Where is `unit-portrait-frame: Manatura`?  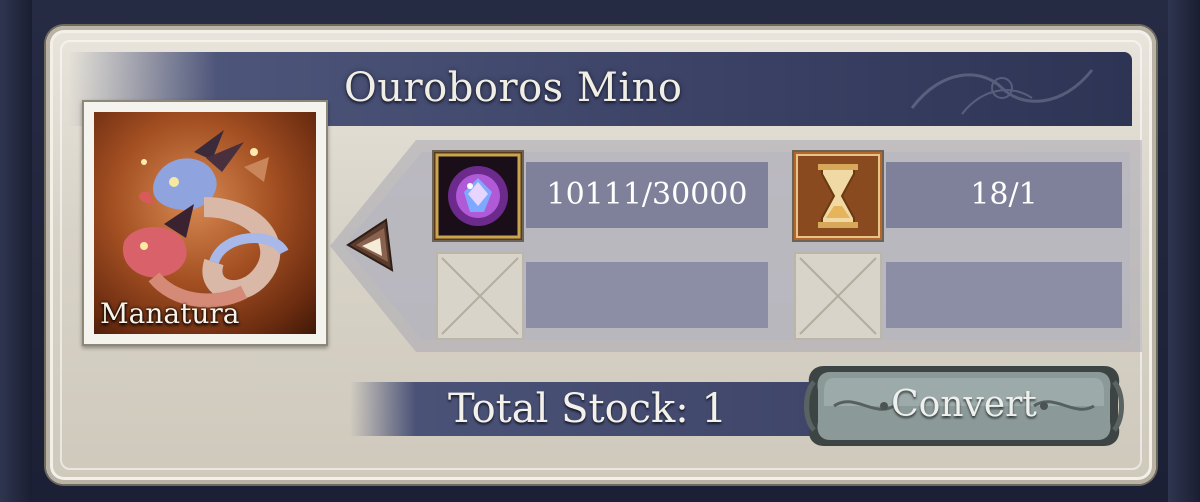 unit-portrait-frame: Manatura is located at coordinates (205, 223).